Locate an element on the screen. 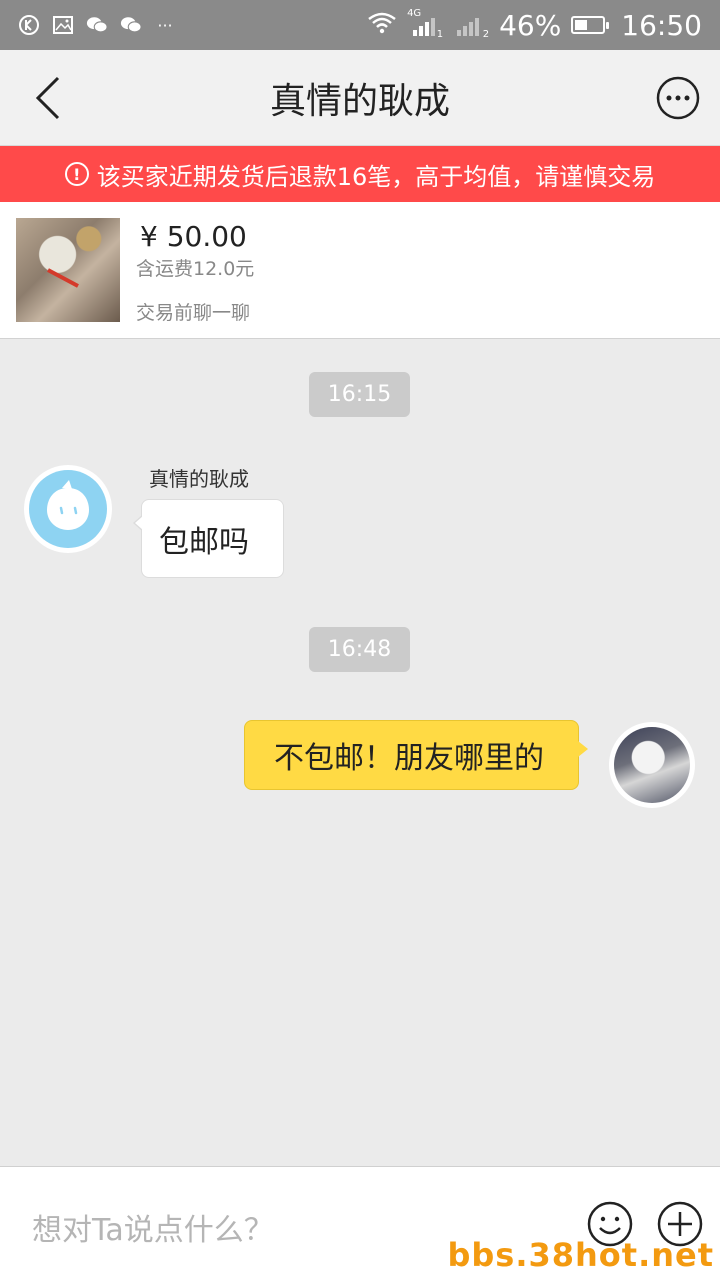 The height and width of the screenshot is (1281, 720). alert-icon: ! is located at coordinates (76, 174).